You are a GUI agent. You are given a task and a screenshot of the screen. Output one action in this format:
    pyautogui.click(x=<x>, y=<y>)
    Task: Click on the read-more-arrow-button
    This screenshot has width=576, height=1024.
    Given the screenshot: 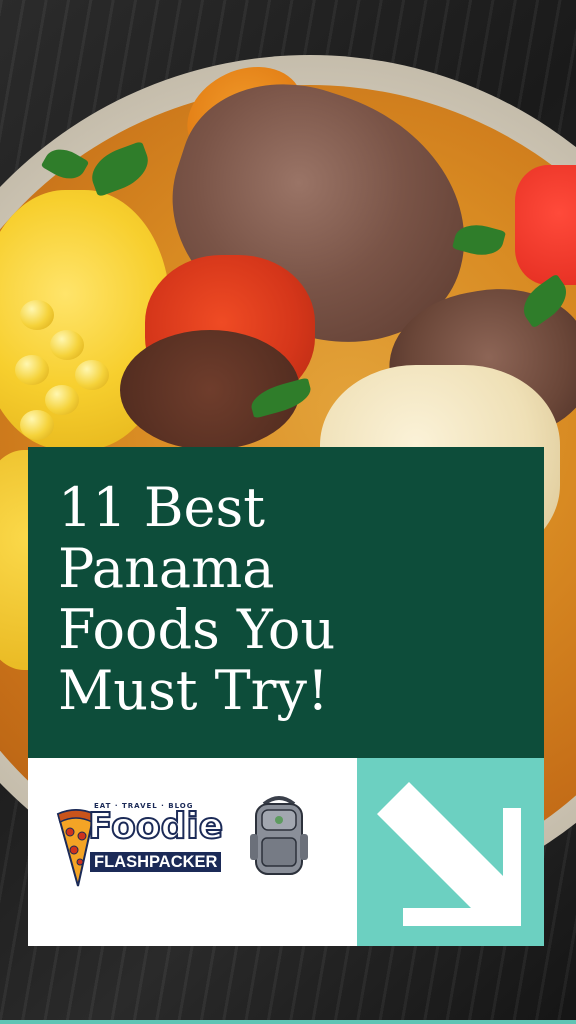 What is the action you would take?
    pyautogui.click(x=450, y=852)
    